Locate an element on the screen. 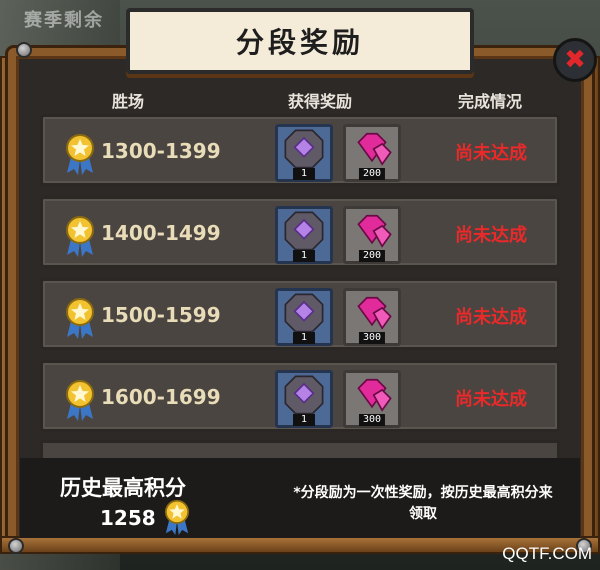  reward-row: 1400-1499 1 200 尚未达成 is located at coordinates (300, 232).